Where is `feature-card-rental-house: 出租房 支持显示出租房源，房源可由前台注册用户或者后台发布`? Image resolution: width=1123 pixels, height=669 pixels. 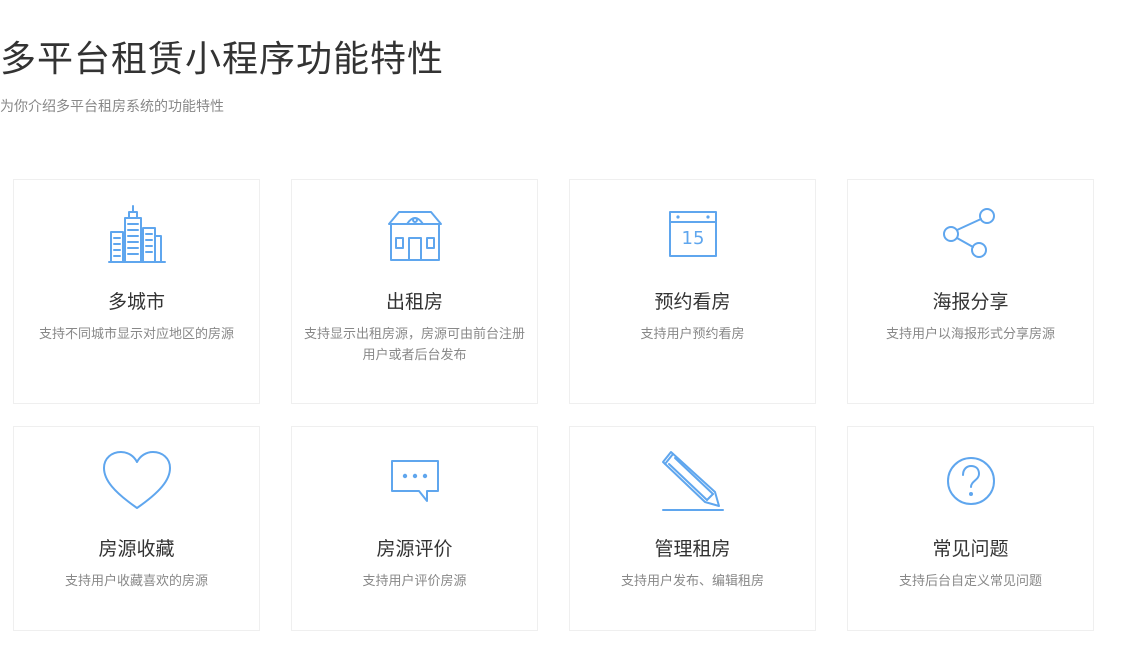 feature-card-rental-house: 出租房 支持显示出租房源，房源可由前台注册用户或者后台发布 is located at coordinates (414, 291).